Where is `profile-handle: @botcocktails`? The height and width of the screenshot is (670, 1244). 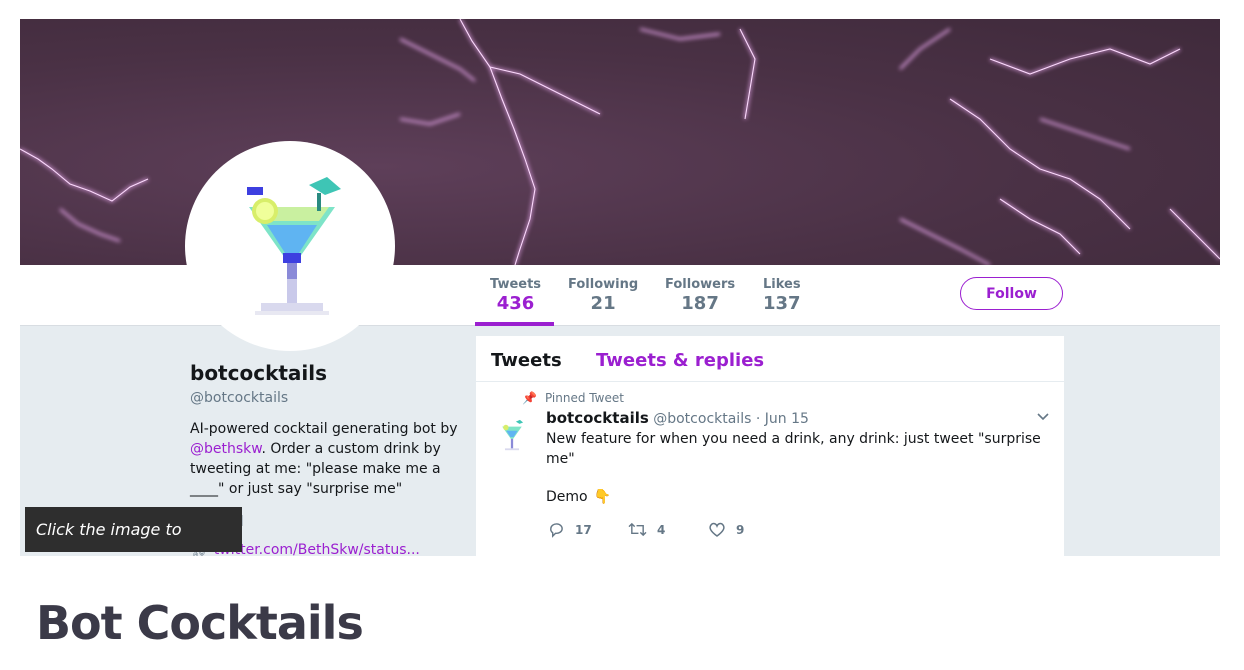
profile-handle: @botcocktails is located at coordinates (239, 398).